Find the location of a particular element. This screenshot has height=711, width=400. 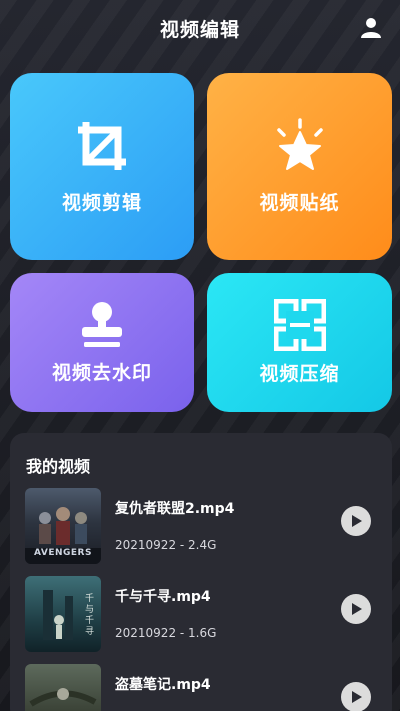

video-meta: 20210922 - 1.6G is located at coordinates (166, 633).